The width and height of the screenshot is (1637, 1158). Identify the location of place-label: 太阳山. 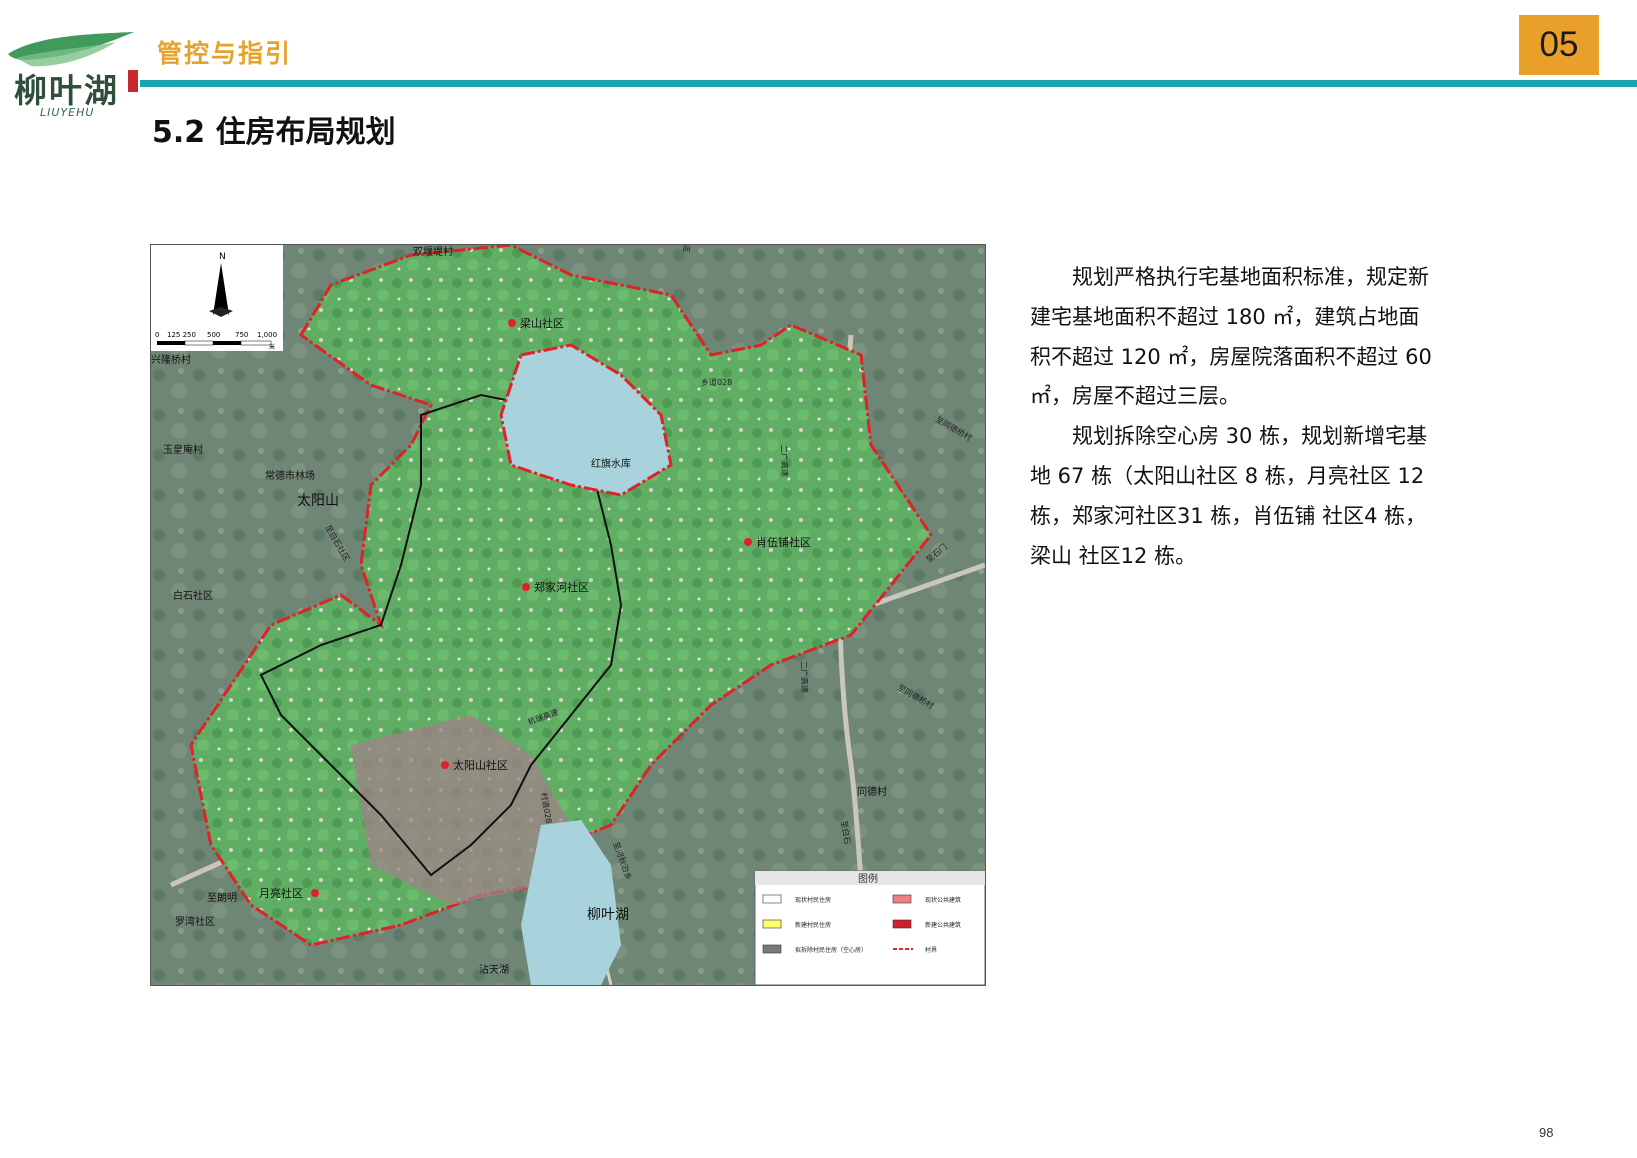
(318, 501).